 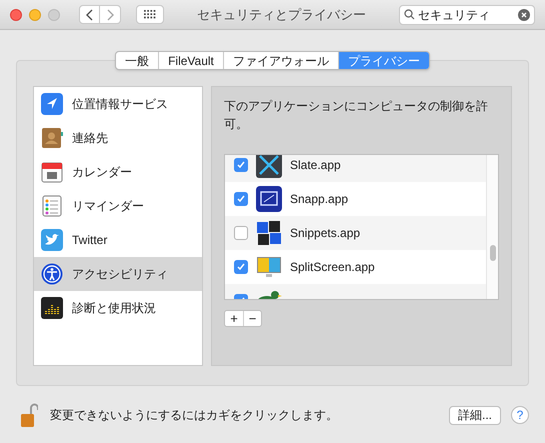 What do you see at coordinates (520, 415) in the screenshot?
I see `help-button: ?` at bounding box center [520, 415].